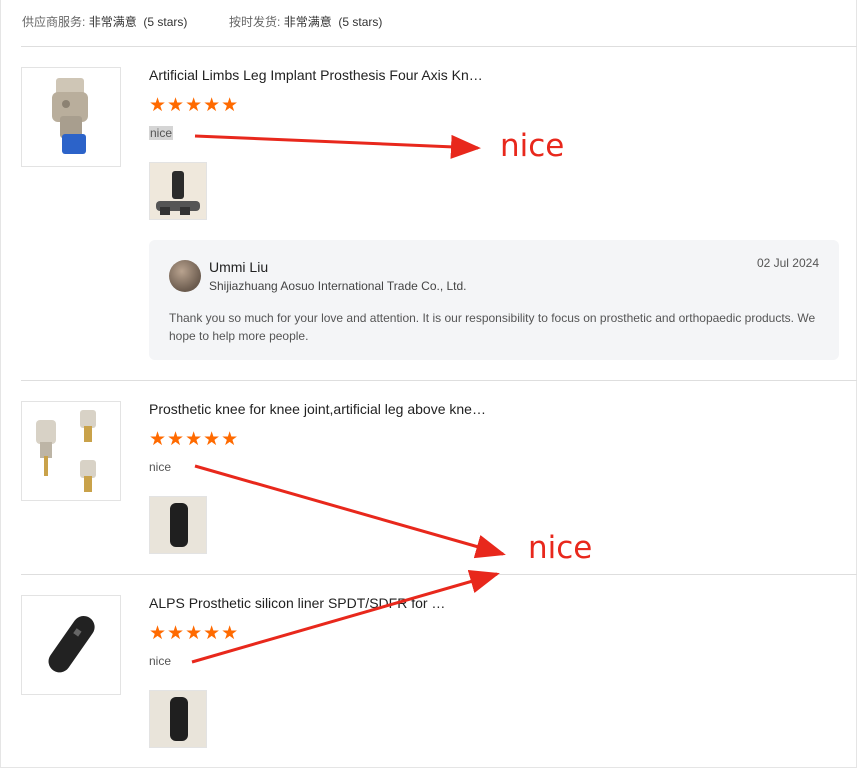 This screenshot has height=769, width=857. I want to click on knee-joints-image, so click(66, 451).